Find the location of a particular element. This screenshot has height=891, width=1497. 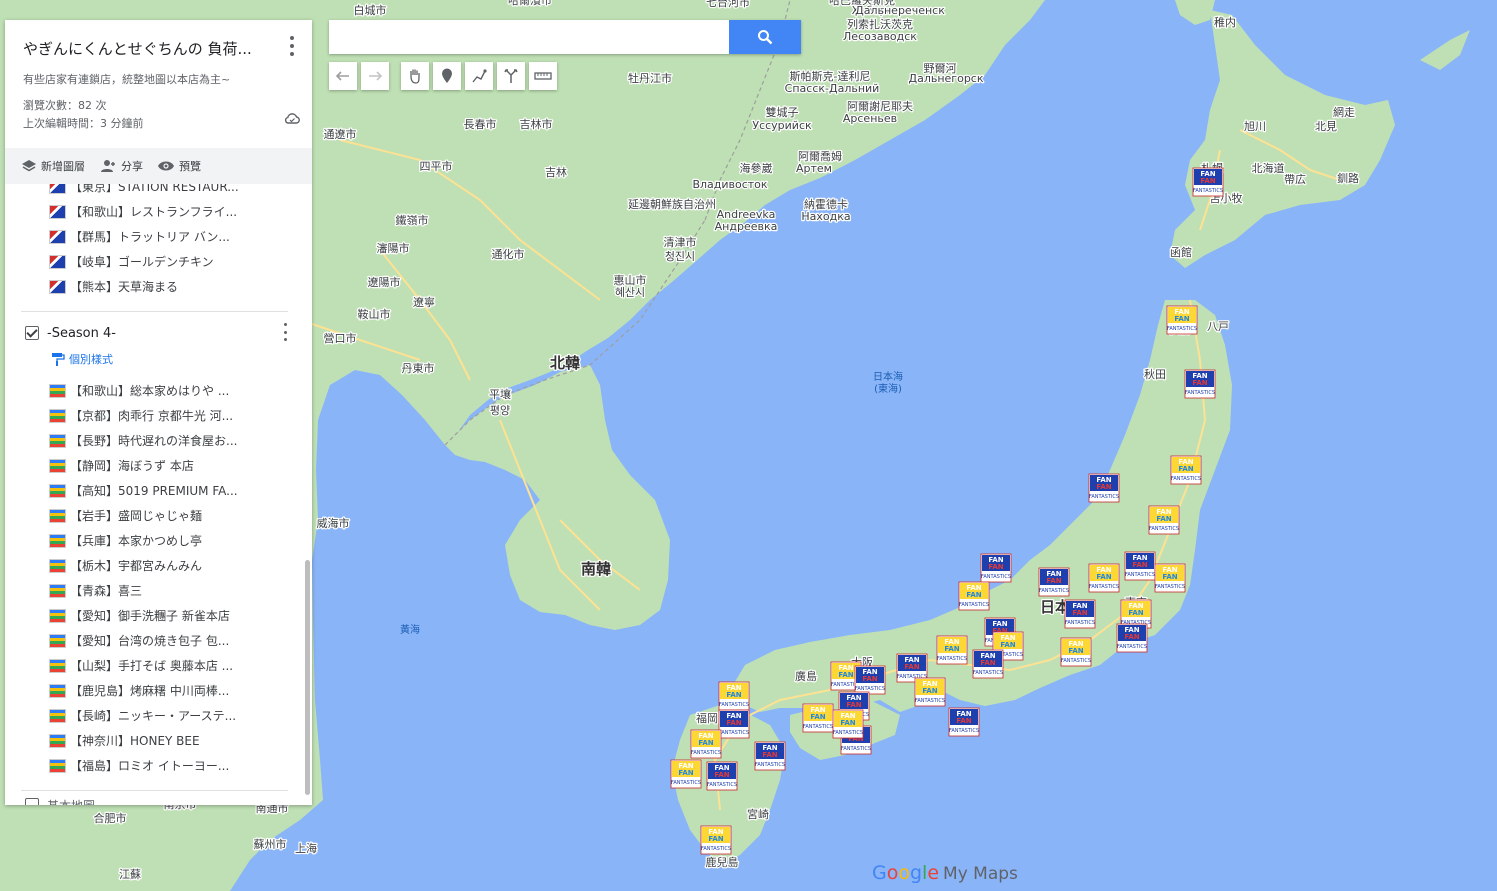

google-my-maps-logo: Google My Maps is located at coordinates (945, 873).